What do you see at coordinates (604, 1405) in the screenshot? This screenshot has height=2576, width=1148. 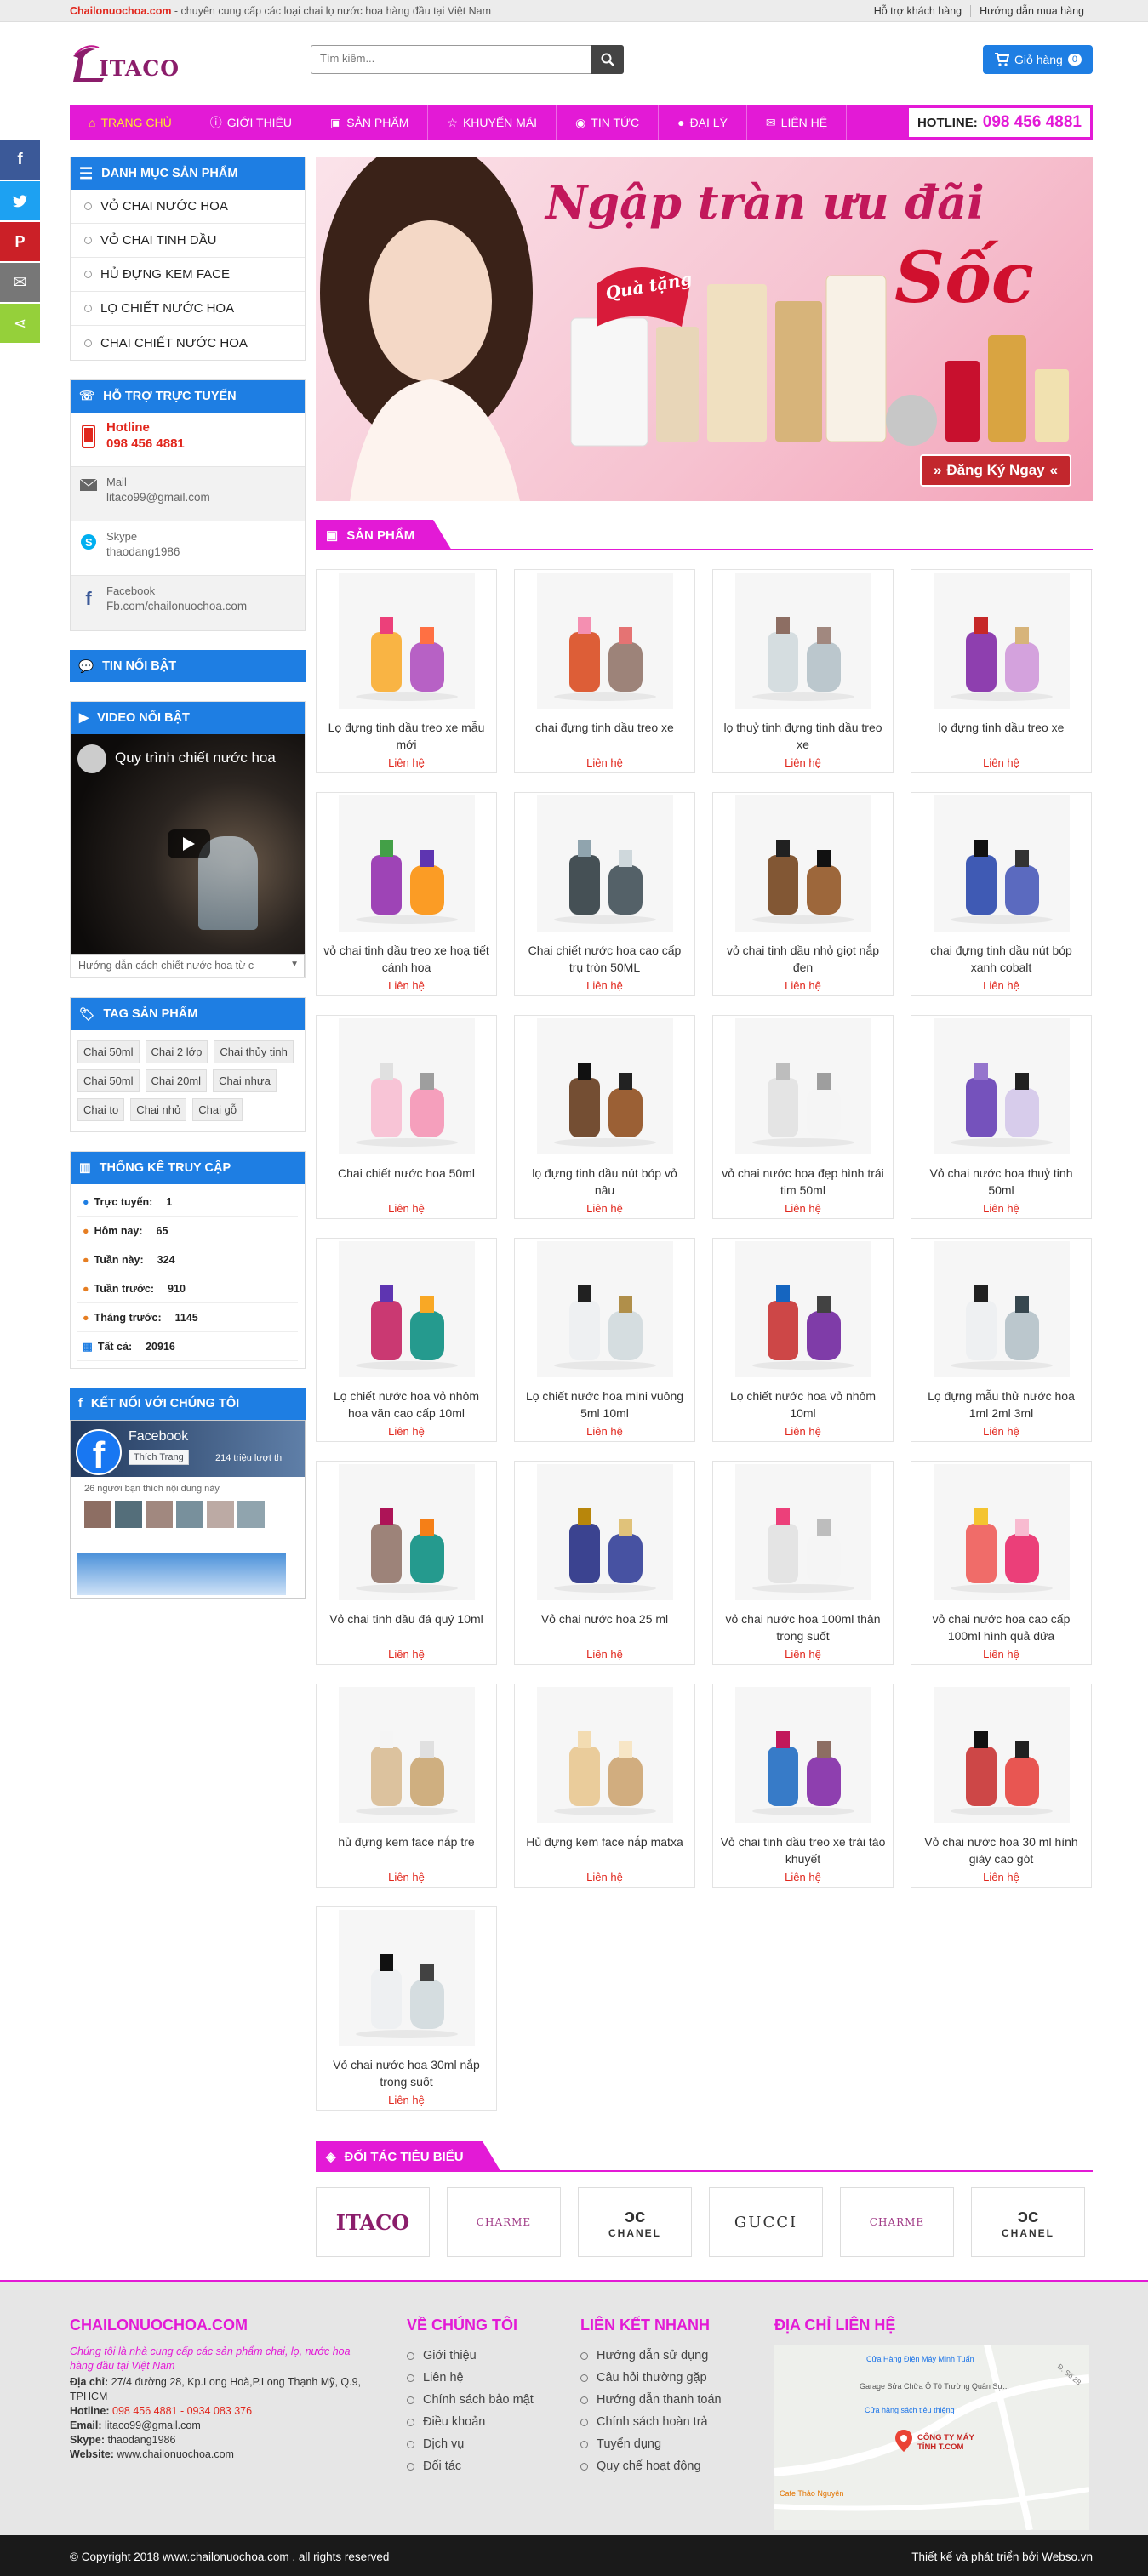 I see `product-name: Lọ chiết nước hoa mini vuông 5ml 10ml` at bounding box center [604, 1405].